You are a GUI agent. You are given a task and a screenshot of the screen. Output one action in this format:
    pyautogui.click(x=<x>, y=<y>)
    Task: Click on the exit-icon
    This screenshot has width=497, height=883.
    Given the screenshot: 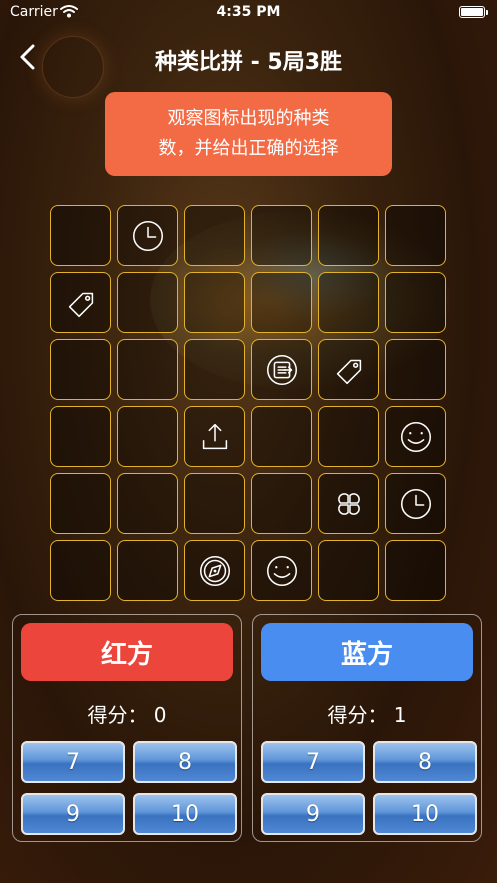 What is the action you would take?
    pyautogui.click(x=281, y=369)
    